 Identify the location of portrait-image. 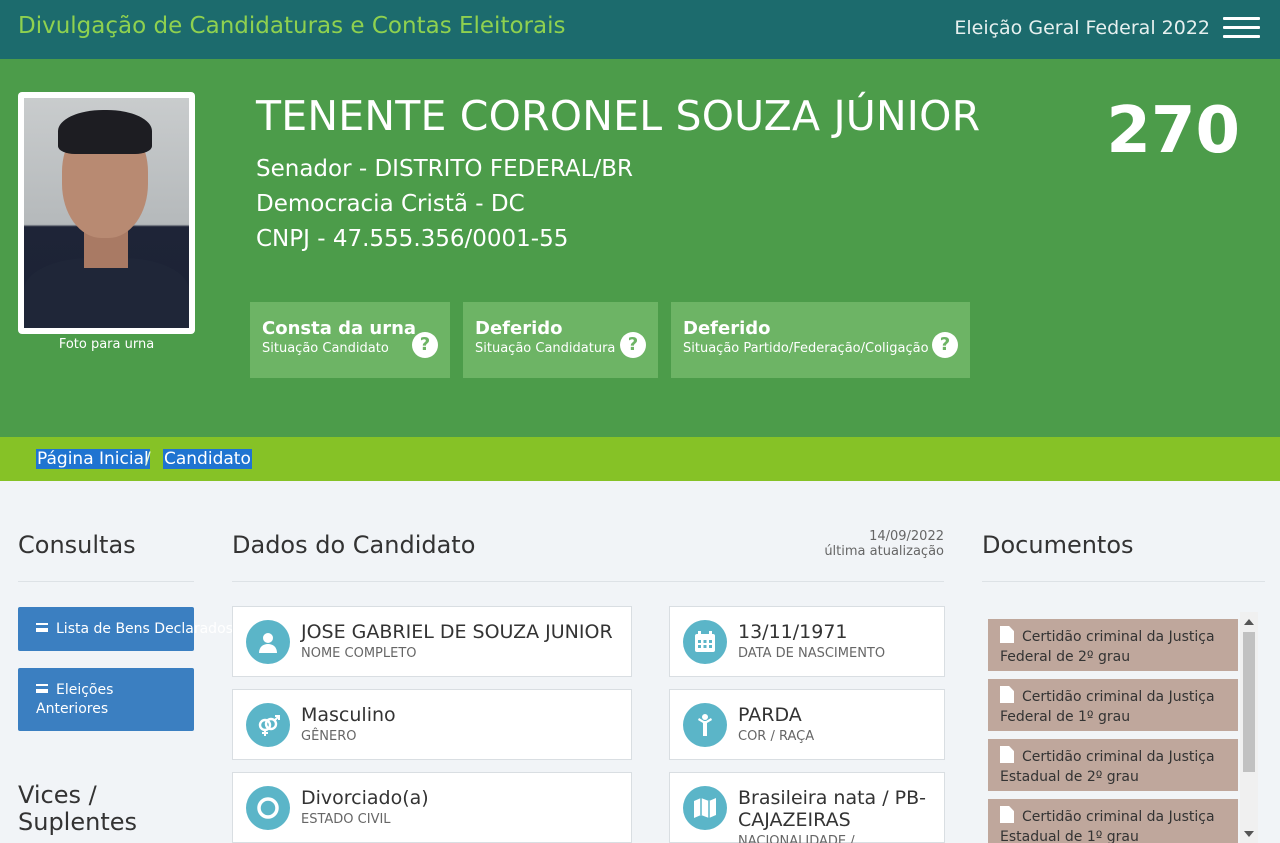
(106, 213).